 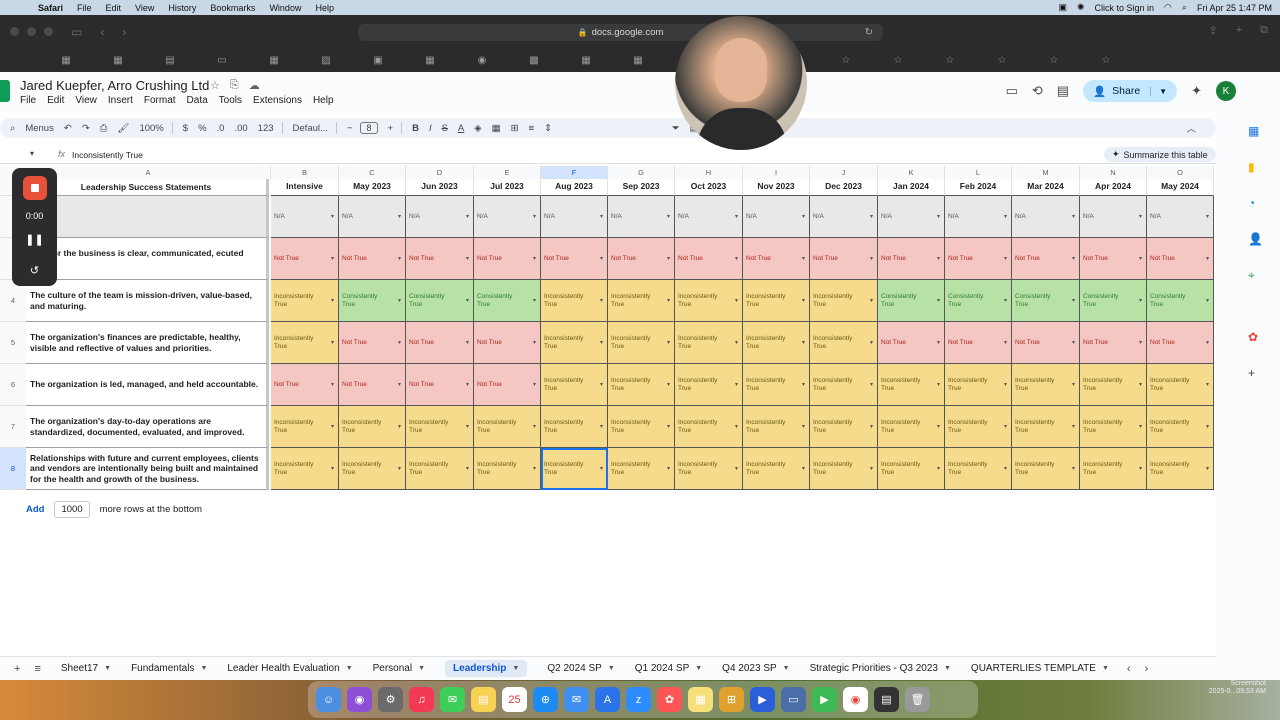 What do you see at coordinates (638, 699) in the screenshot?
I see `zoom-icon: z` at bounding box center [638, 699].